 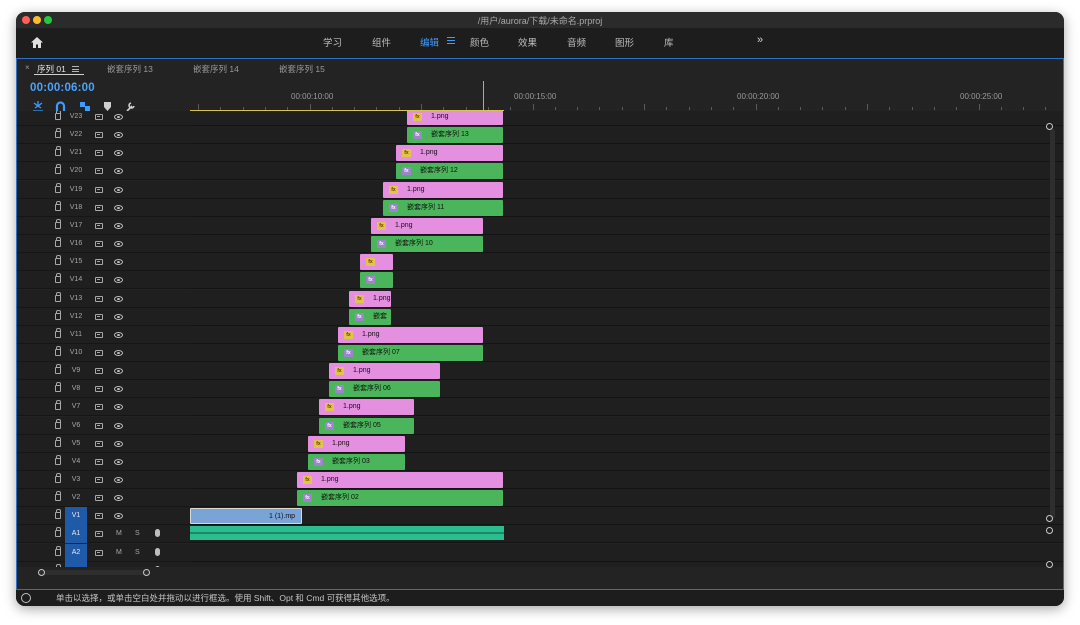 I want to click on track-name: V14, so click(x=76, y=279).